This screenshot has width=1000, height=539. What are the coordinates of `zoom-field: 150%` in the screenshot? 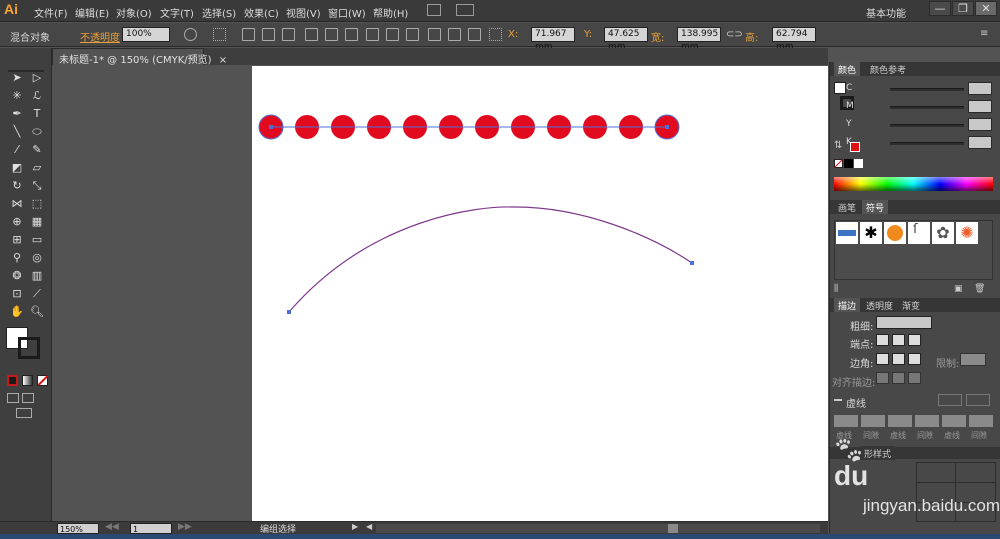 It's located at (78, 528).